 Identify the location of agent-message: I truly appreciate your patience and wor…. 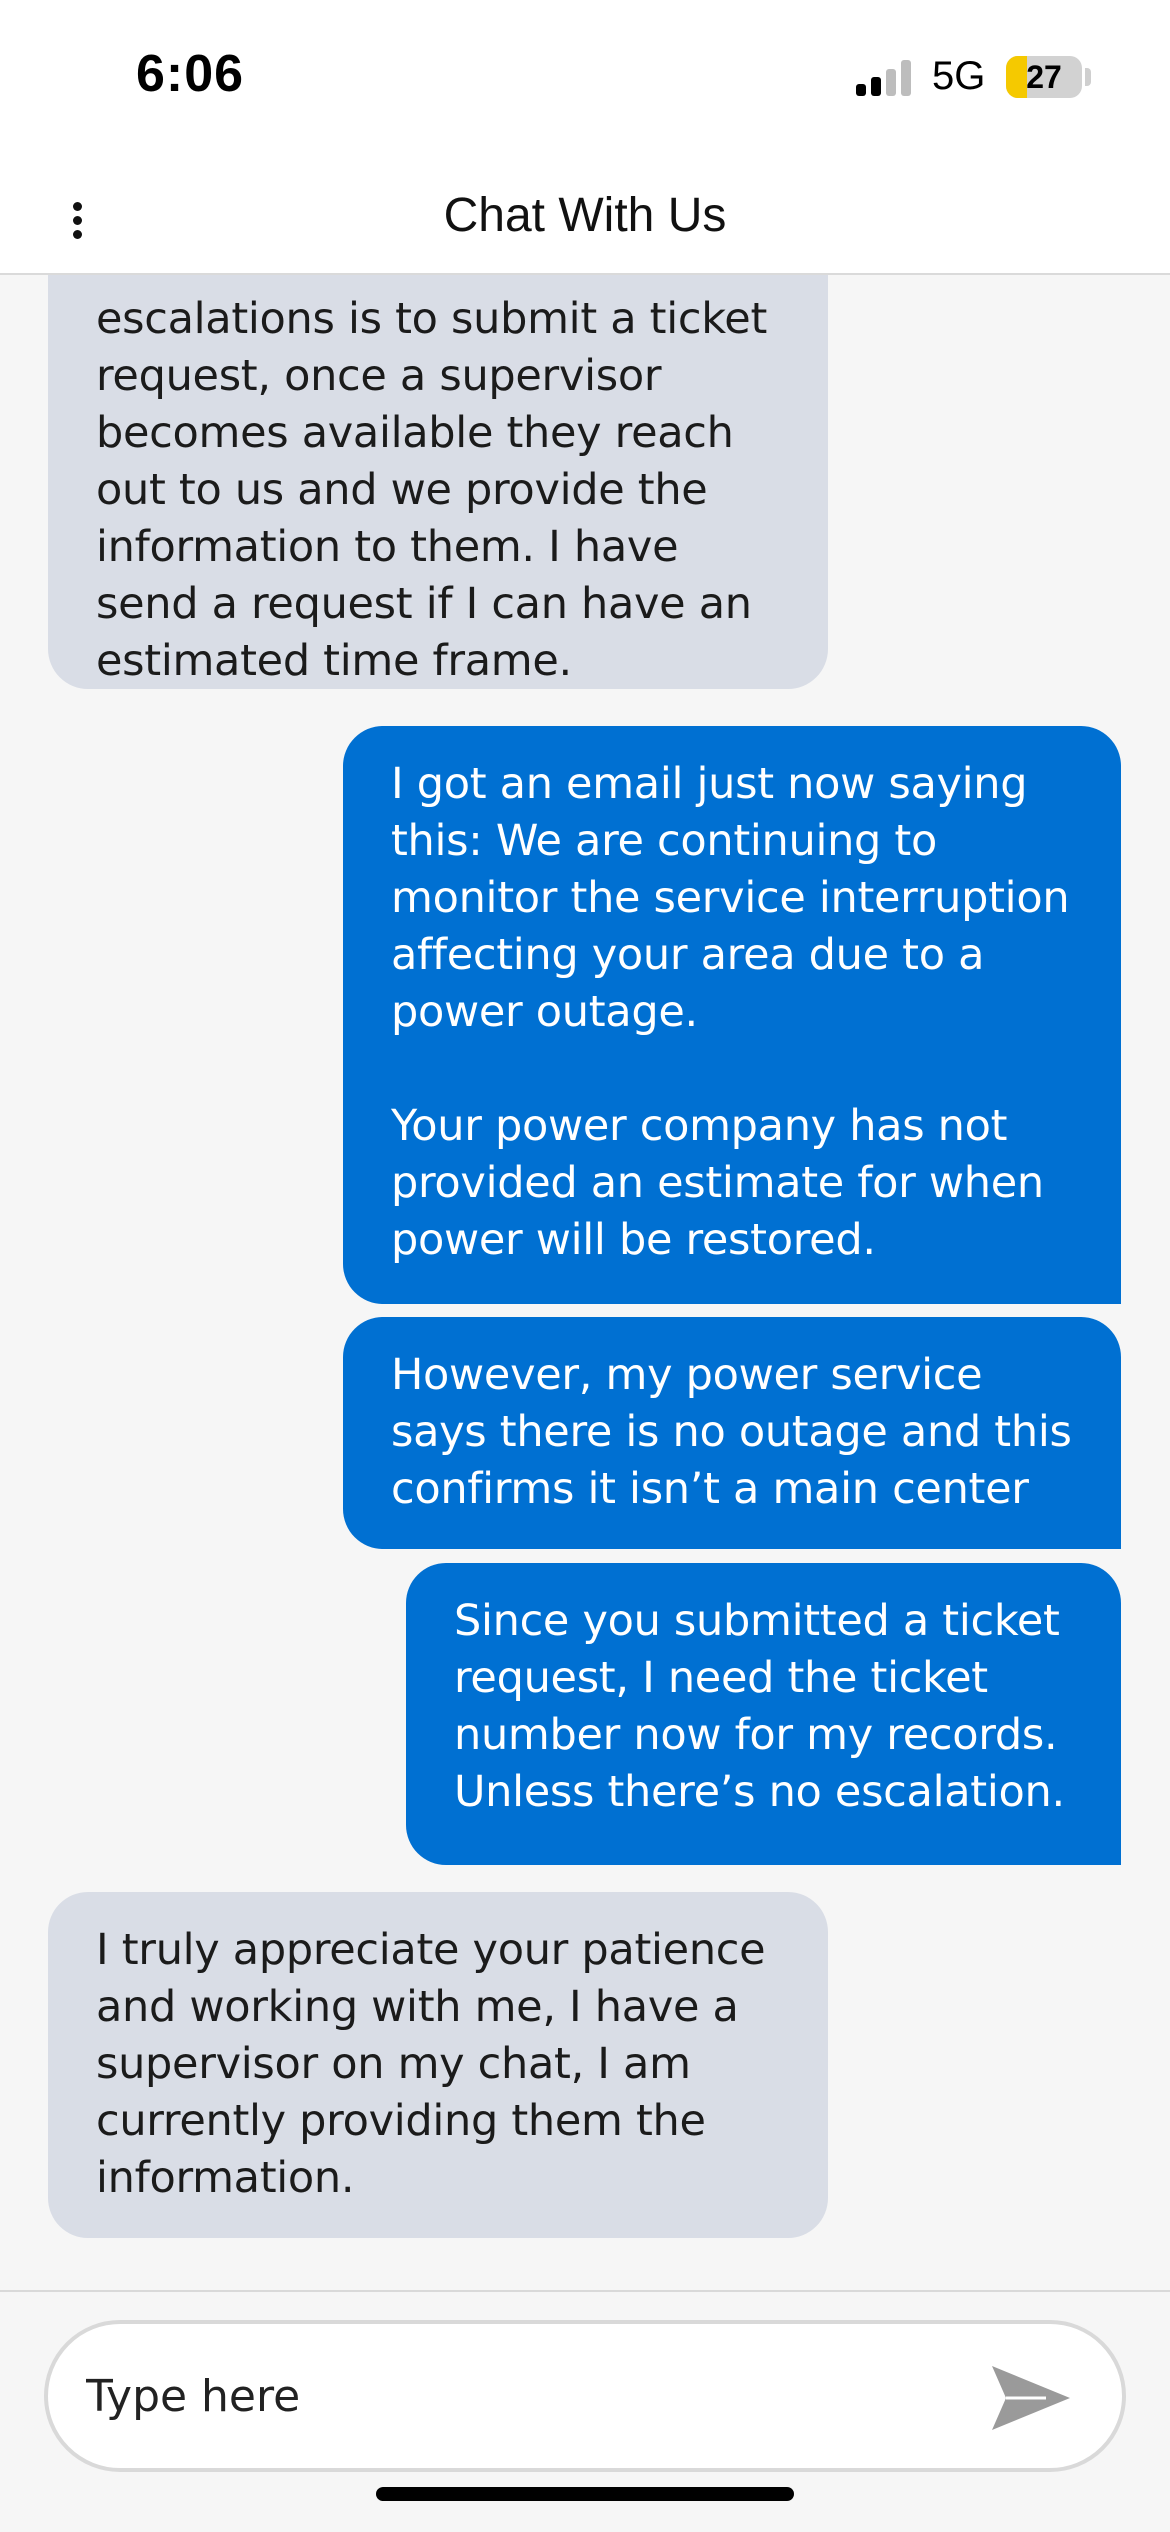
(438, 2065).